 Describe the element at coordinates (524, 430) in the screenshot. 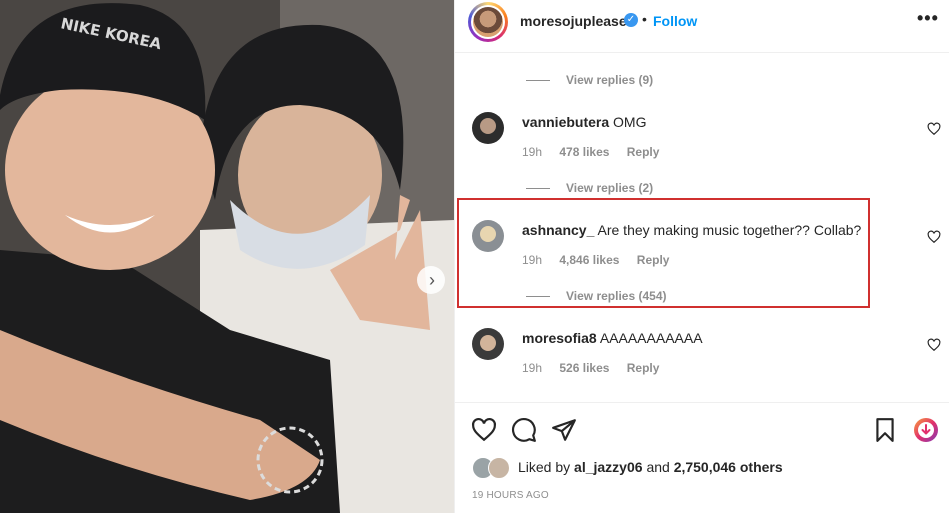

I see `comment-bubble-icon` at that location.